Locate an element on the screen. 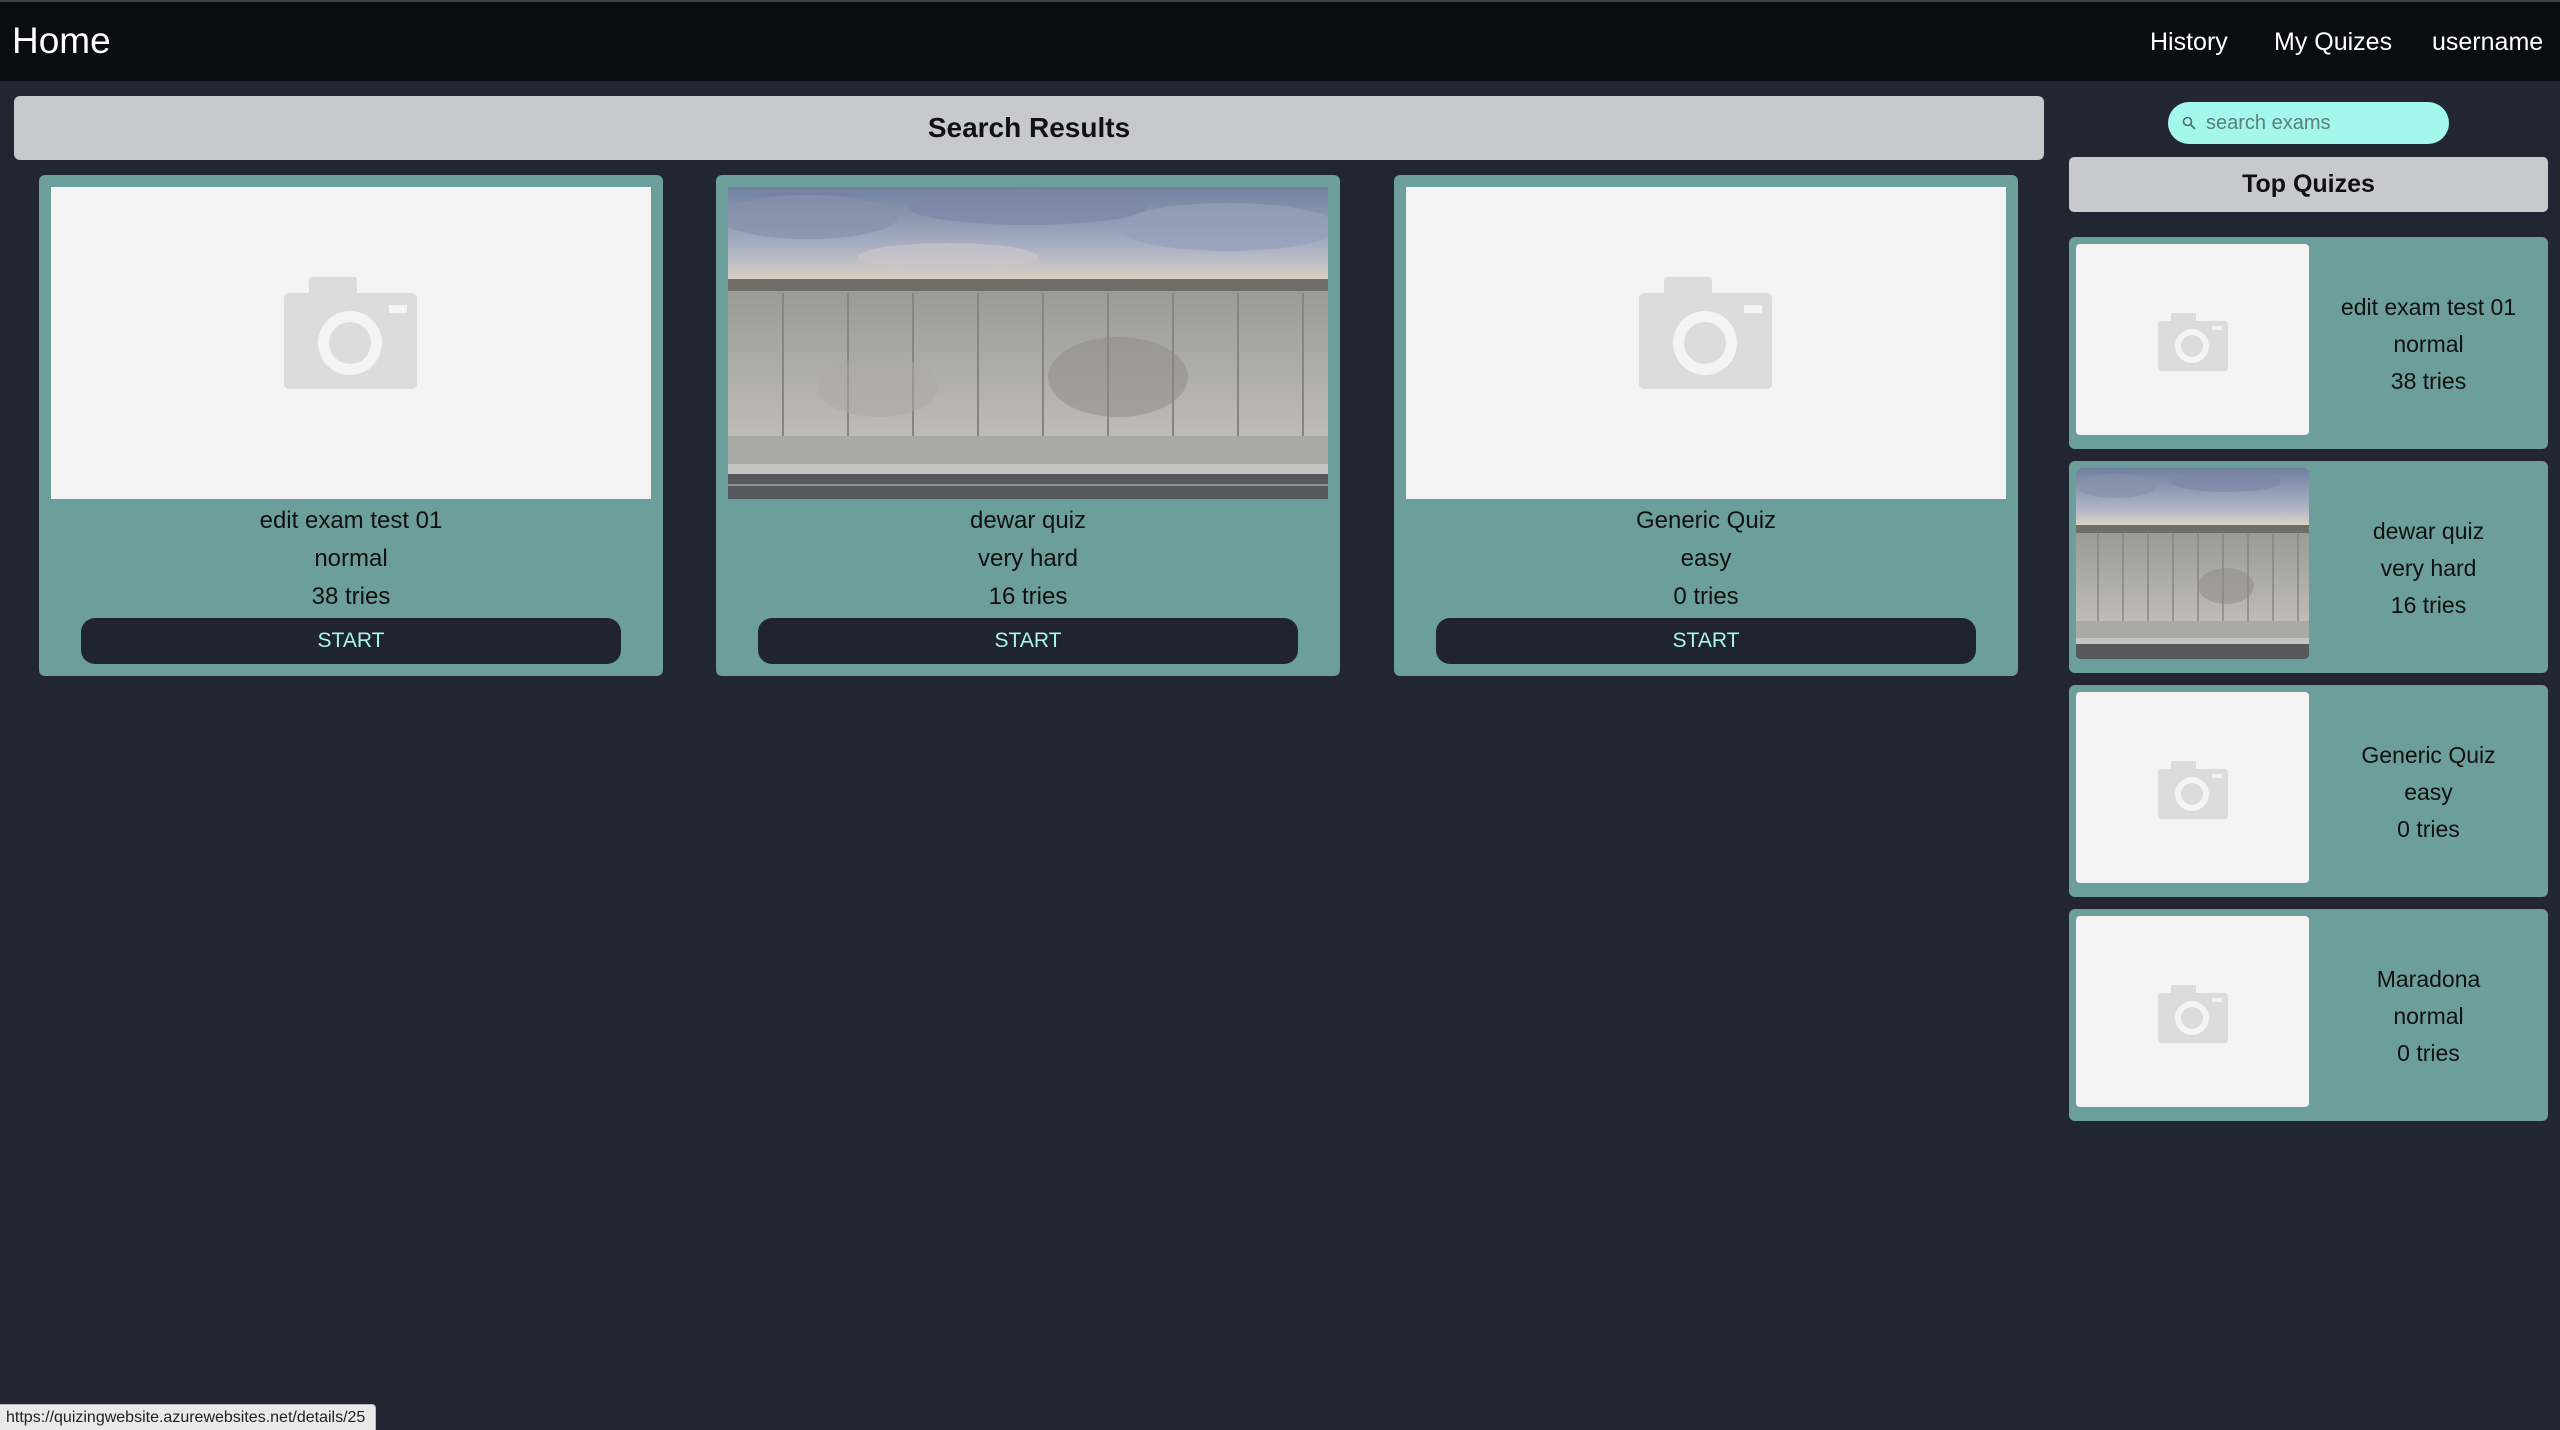  top-quiz-item: dewar quiz very hard 16 tries is located at coordinates (2308, 567).